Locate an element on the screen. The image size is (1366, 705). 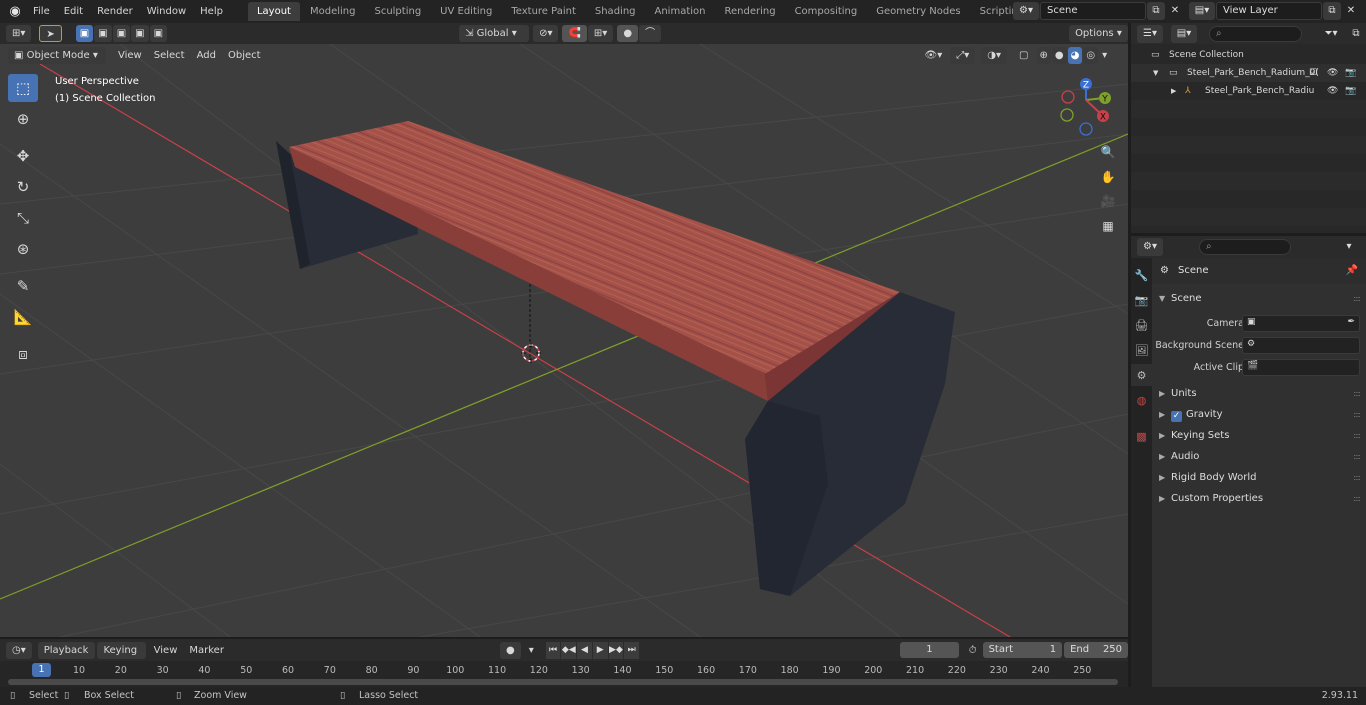
world-tab-icon: ◍ is located at coordinates (1141, 400).